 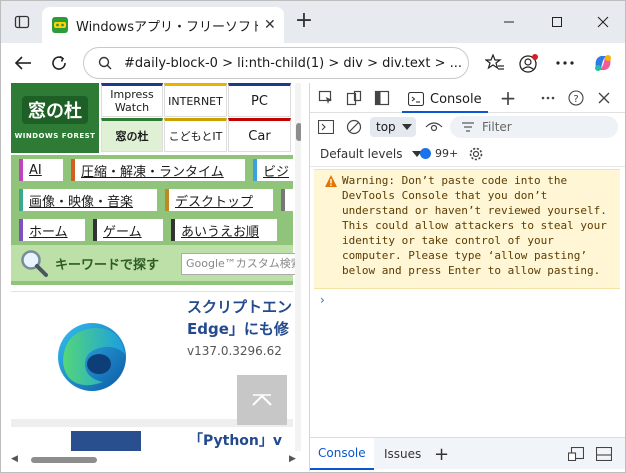 What do you see at coordinates (509, 22) in the screenshot?
I see `minimize-button` at bounding box center [509, 22].